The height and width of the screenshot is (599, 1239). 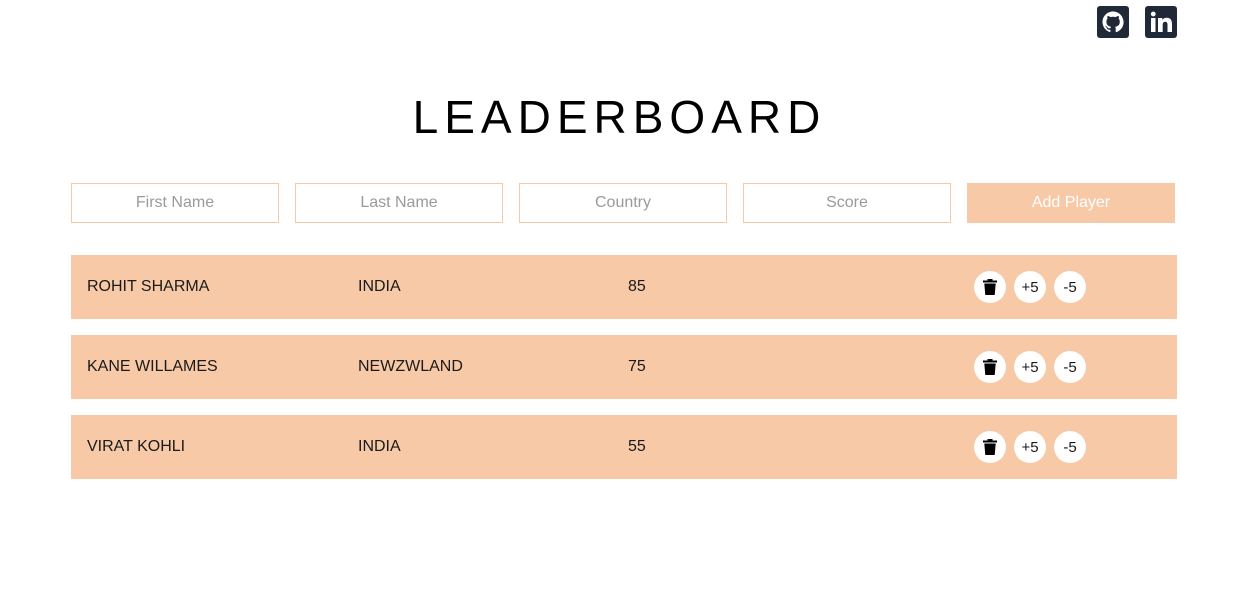 I want to click on player-name: ROHIT SHARMA, so click(x=148, y=286).